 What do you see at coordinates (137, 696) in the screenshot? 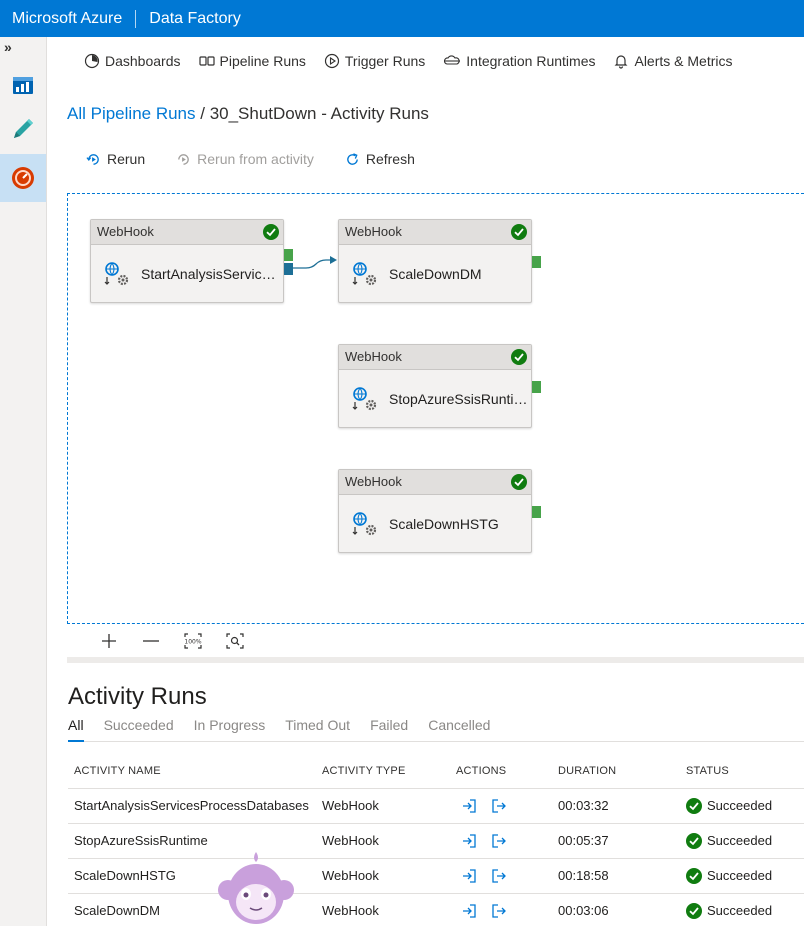
I see `activity-runs-title: Activity Runs` at bounding box center [137, 696].